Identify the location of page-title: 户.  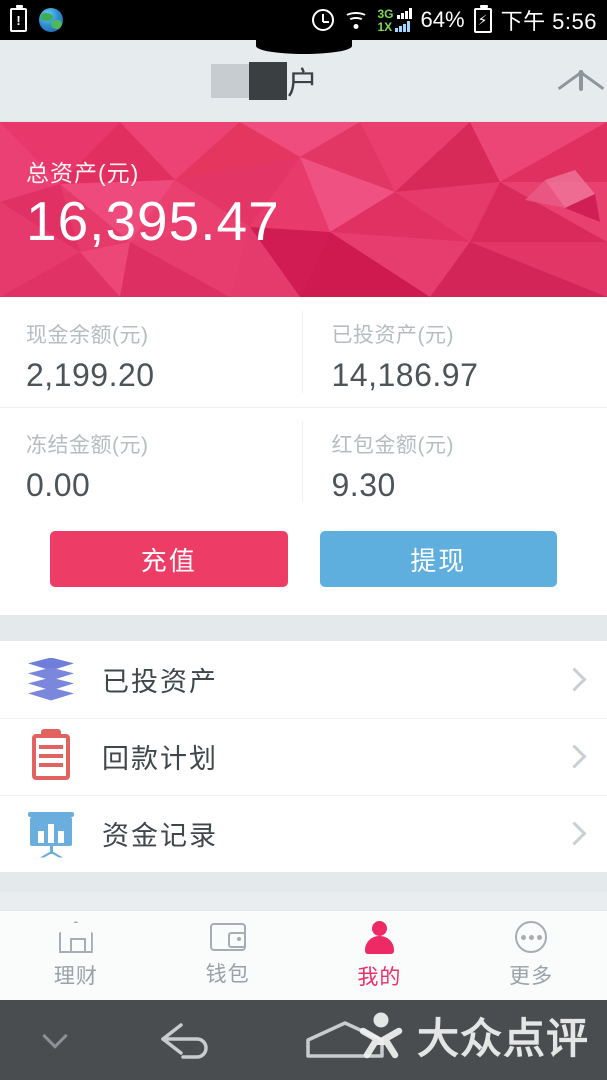
(265, 80).